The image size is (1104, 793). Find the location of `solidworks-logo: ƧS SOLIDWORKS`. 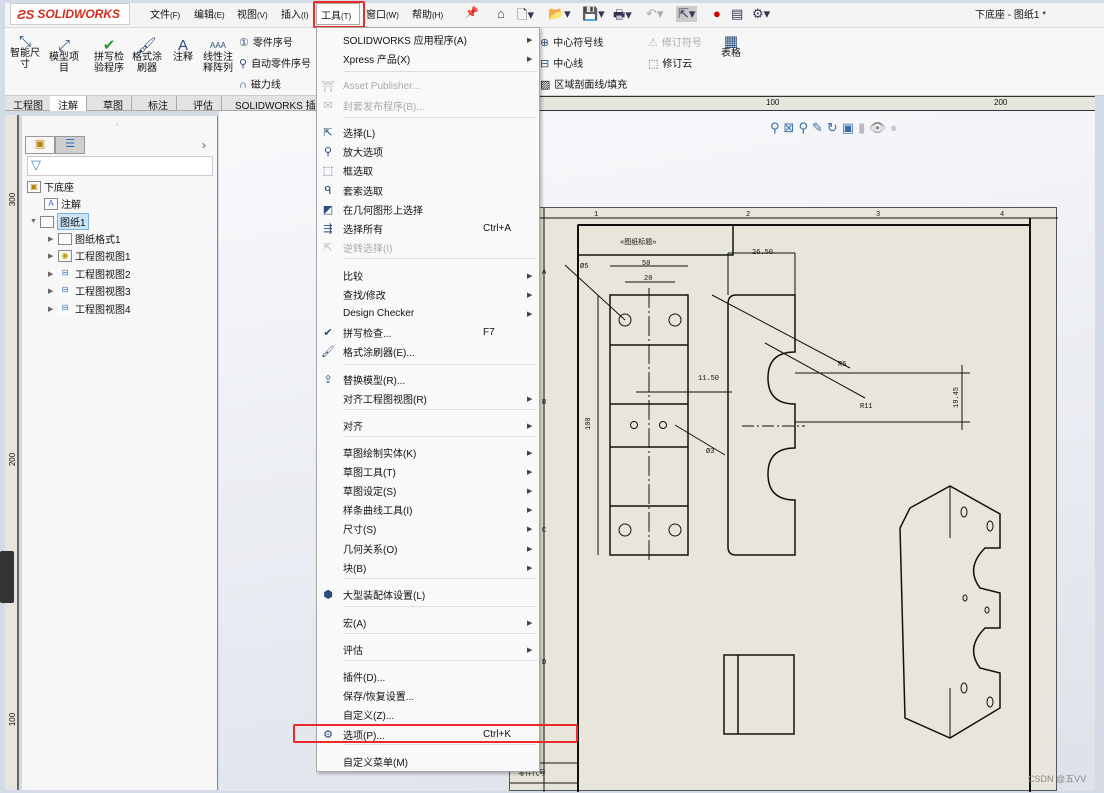

solidworks-logo: ƧS SOLIDWORKS is located at coordinates (70, 14).